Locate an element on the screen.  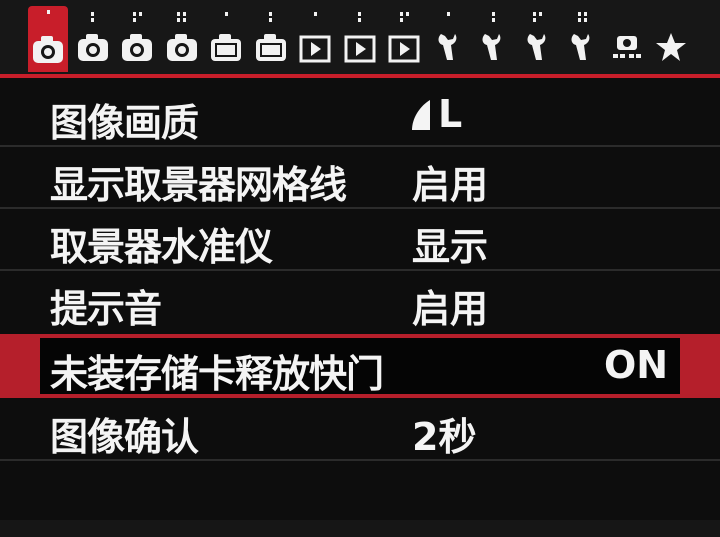
menu-item-label: 提示音 is located at coordinates (106, 309).